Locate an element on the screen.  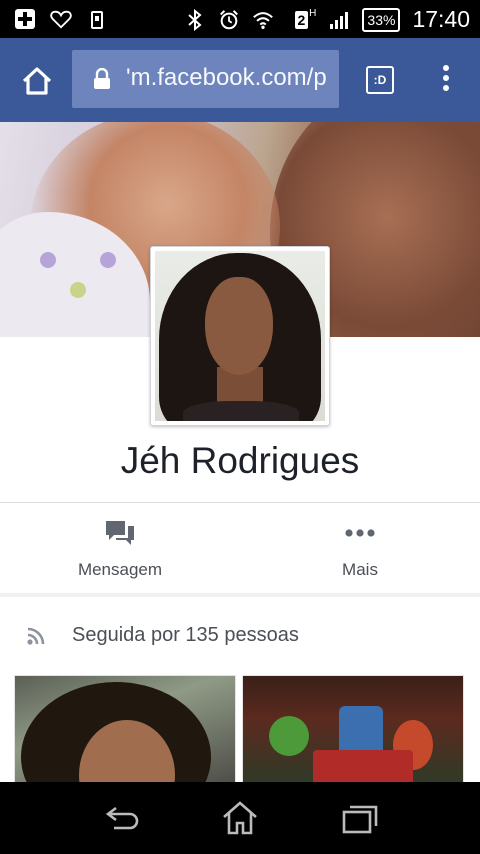
usb-debug-icon is located at coordinates (97, 19).